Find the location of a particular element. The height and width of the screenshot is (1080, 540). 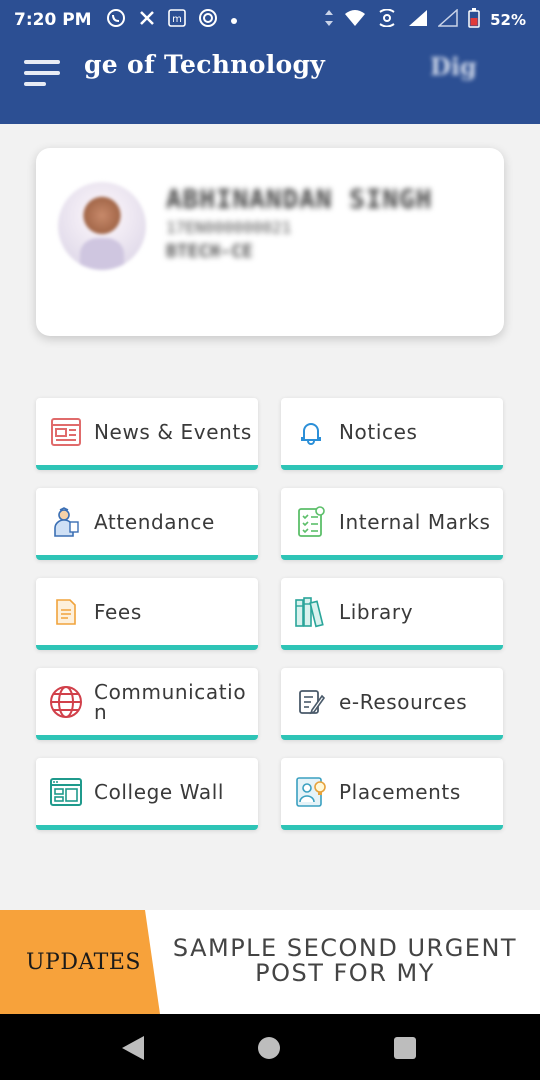

books-icon is located at coordinates (311, 612).